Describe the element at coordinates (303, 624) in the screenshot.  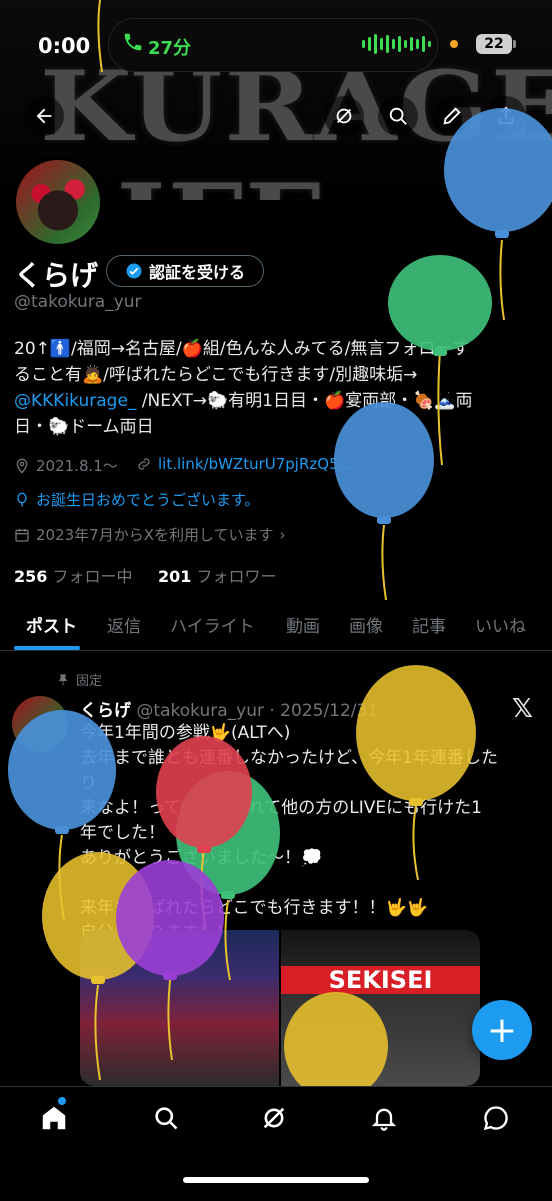
I see `tab-videos: 動画` at that location.